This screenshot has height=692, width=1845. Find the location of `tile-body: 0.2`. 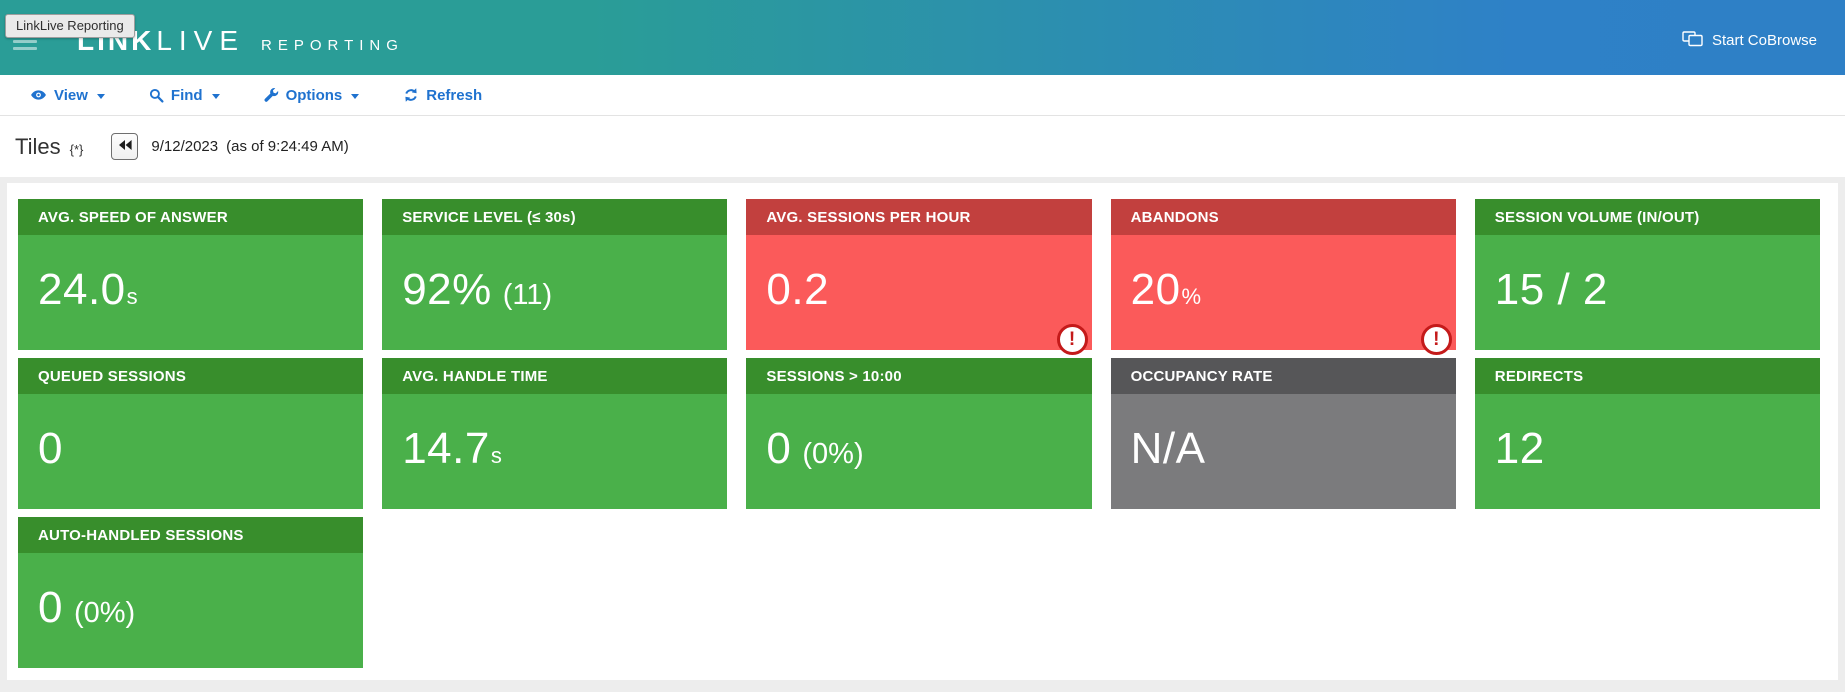

tile-body: 0.2 is located at coordinates (918, 275).